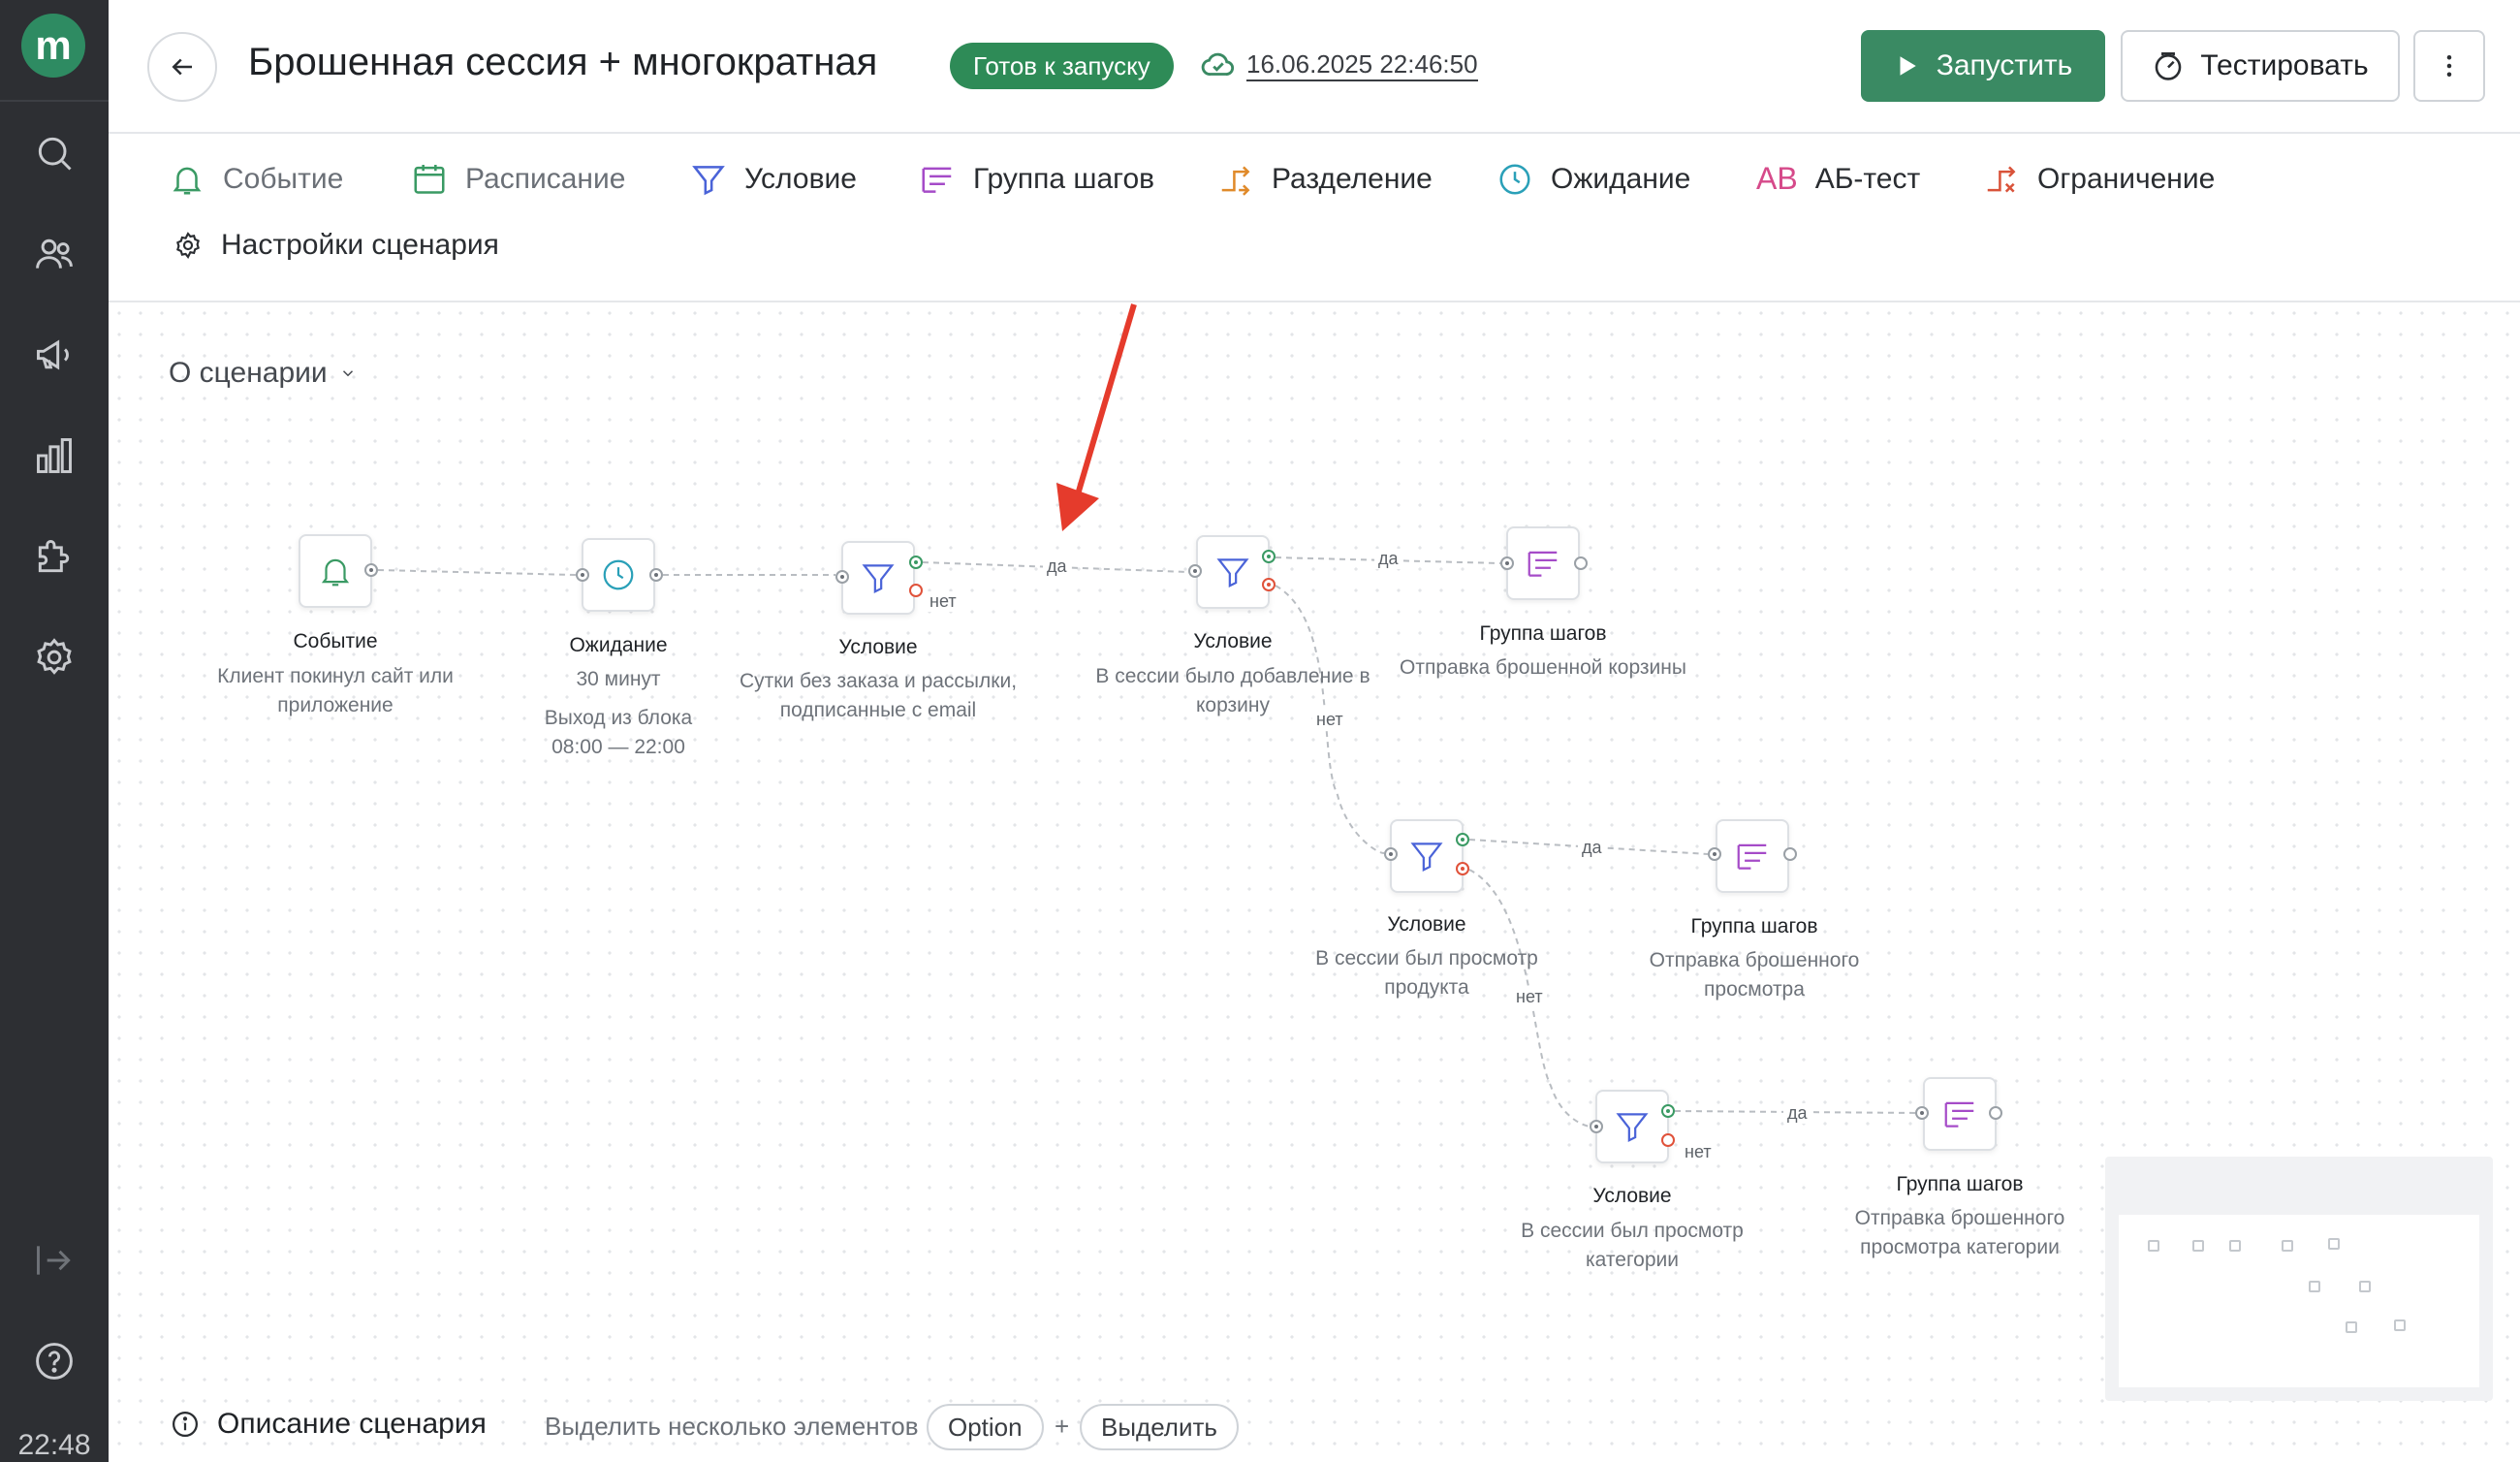 The image size is (2520, 1462). What do you see at coordinates (54, 153) in the screenshot?
I see `search-icon` at bounding box center [54, 153].